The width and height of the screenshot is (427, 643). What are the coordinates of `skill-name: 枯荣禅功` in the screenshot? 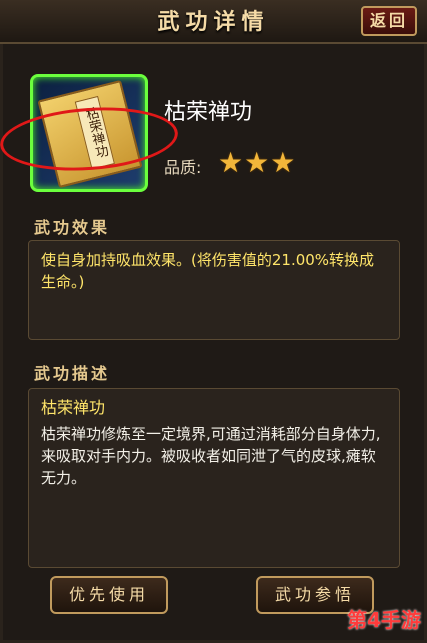 It's located at (208, 112).